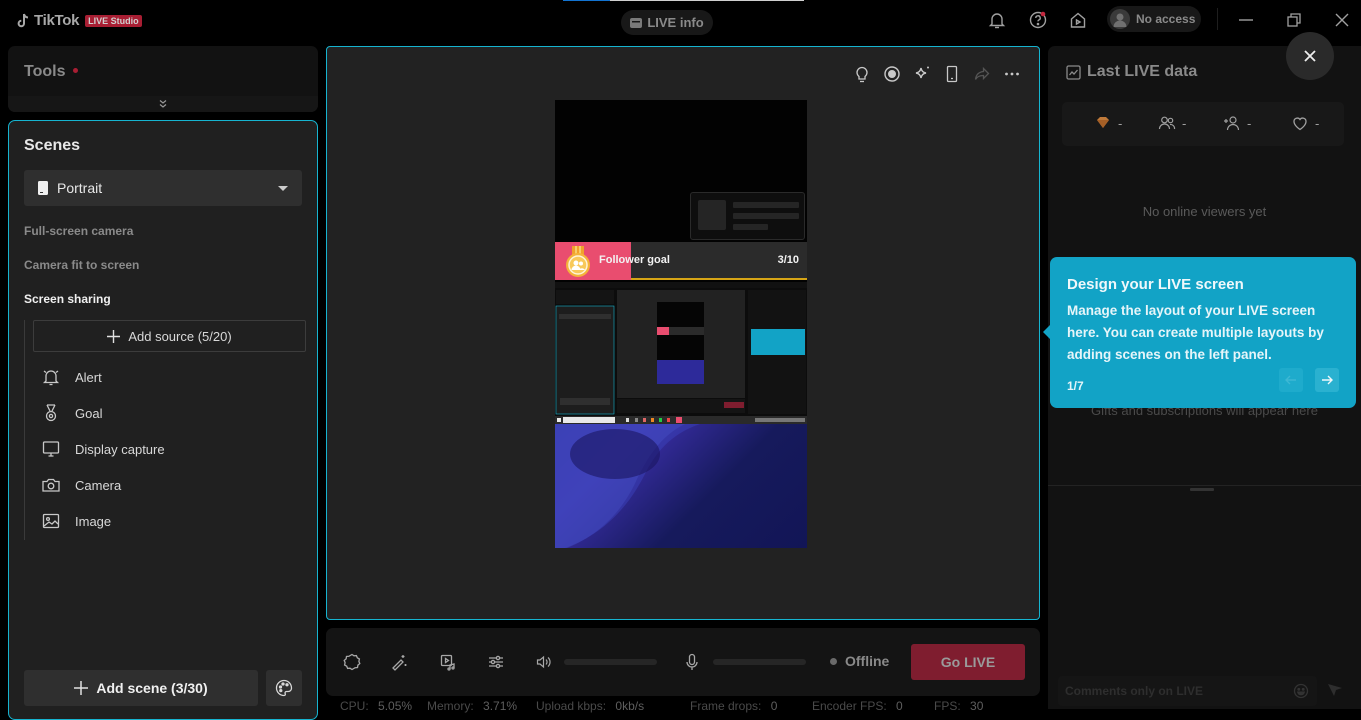 This screenshot has height=720, width=1361. I want to click on panel-title-label: Last LIVE data, so click(1142, 71).